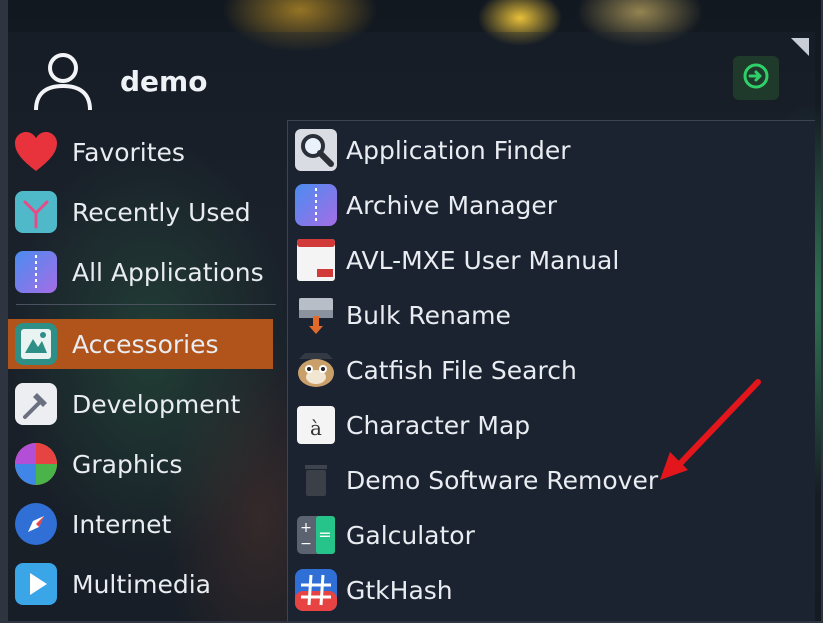 Image resolution: width=823 pixels, height=623 pixels. I want to click on archive-icon, so click(316, 205).